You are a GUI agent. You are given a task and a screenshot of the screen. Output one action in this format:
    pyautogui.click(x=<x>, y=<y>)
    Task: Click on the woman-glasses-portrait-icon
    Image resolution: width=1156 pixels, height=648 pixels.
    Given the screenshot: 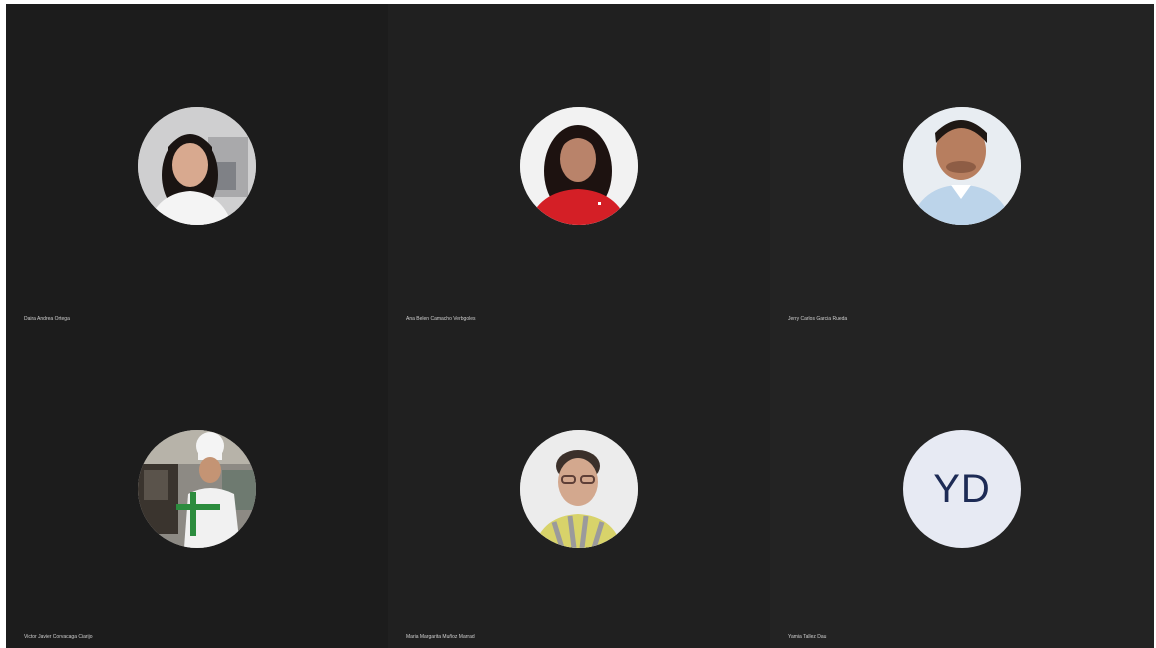 What is the action you would take?
    pyautogui.click(x=579, y=489)
    